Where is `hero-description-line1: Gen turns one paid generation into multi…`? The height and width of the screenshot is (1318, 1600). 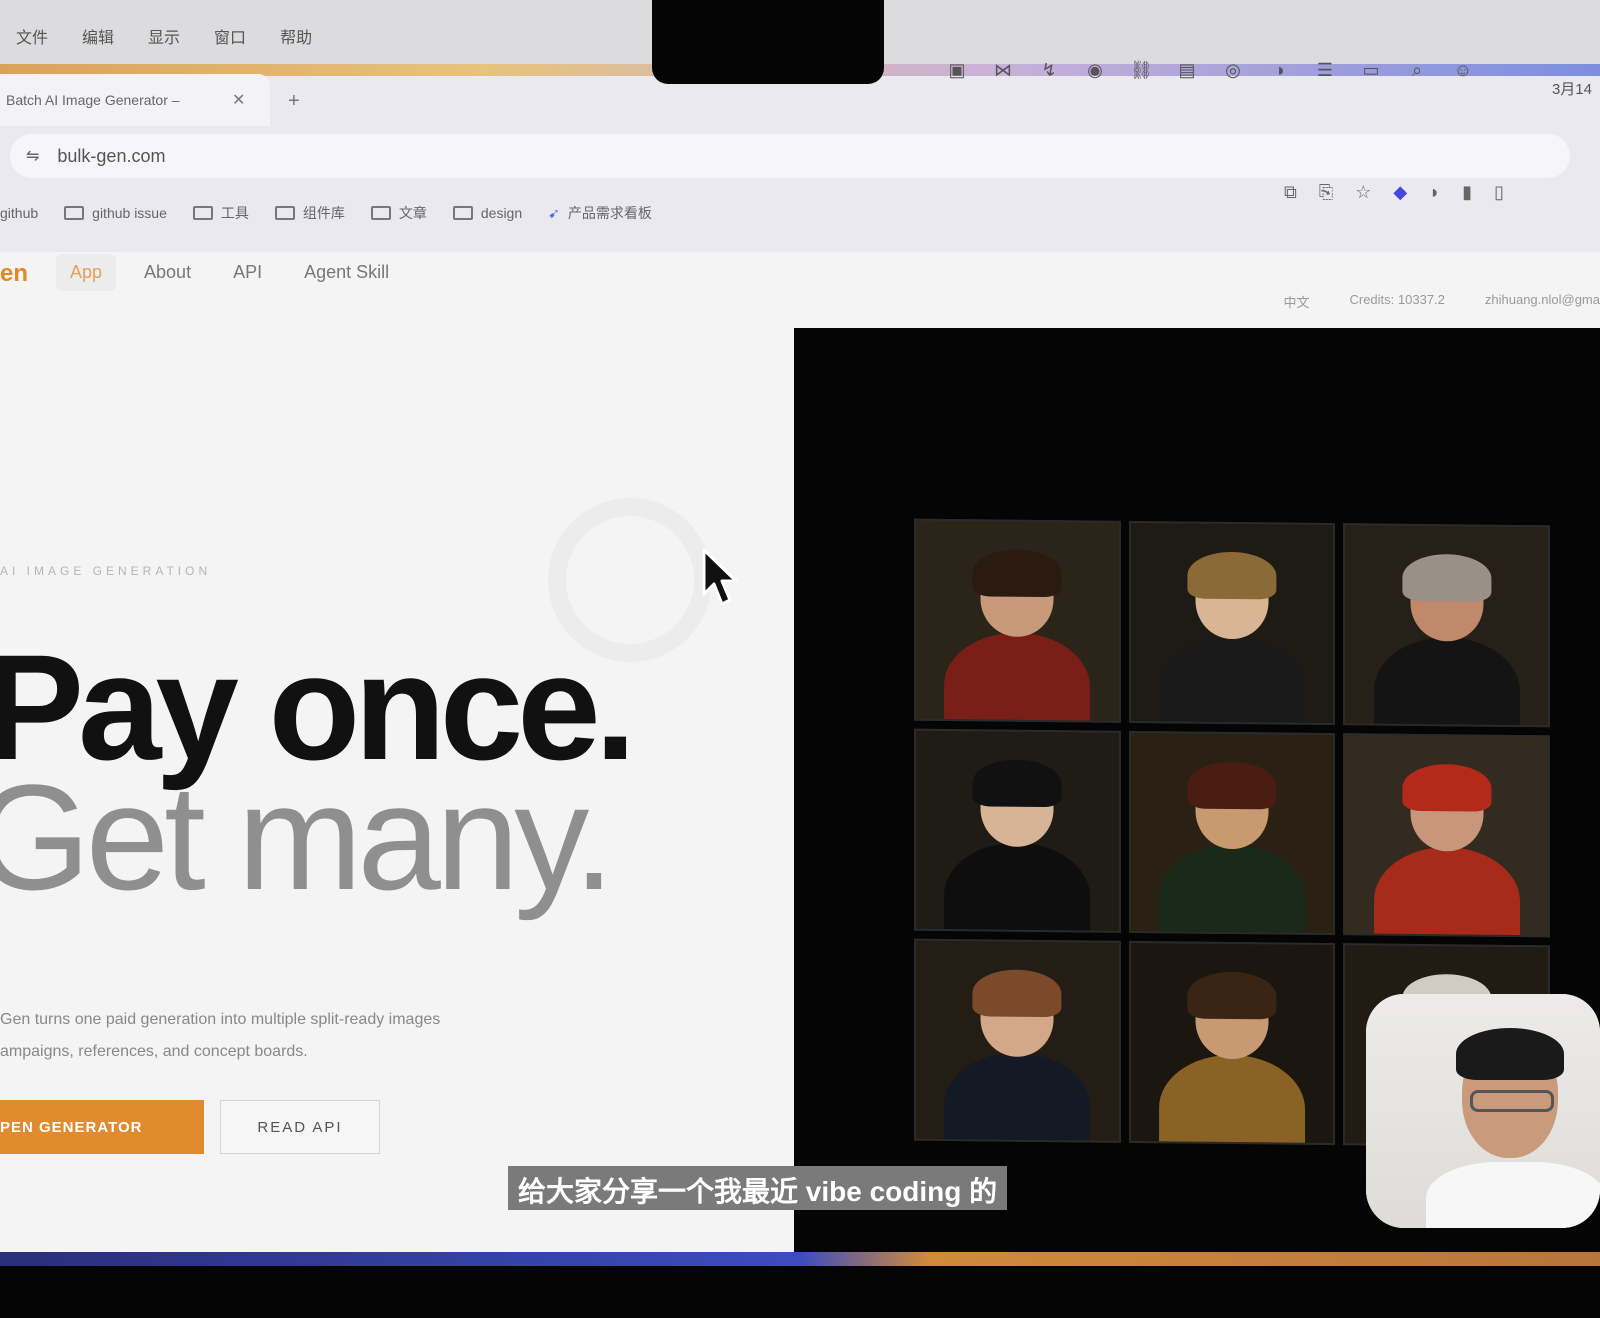 hero-description-line1: Gen turns one paid generation into multi… is located at coordinates (220, 1019).